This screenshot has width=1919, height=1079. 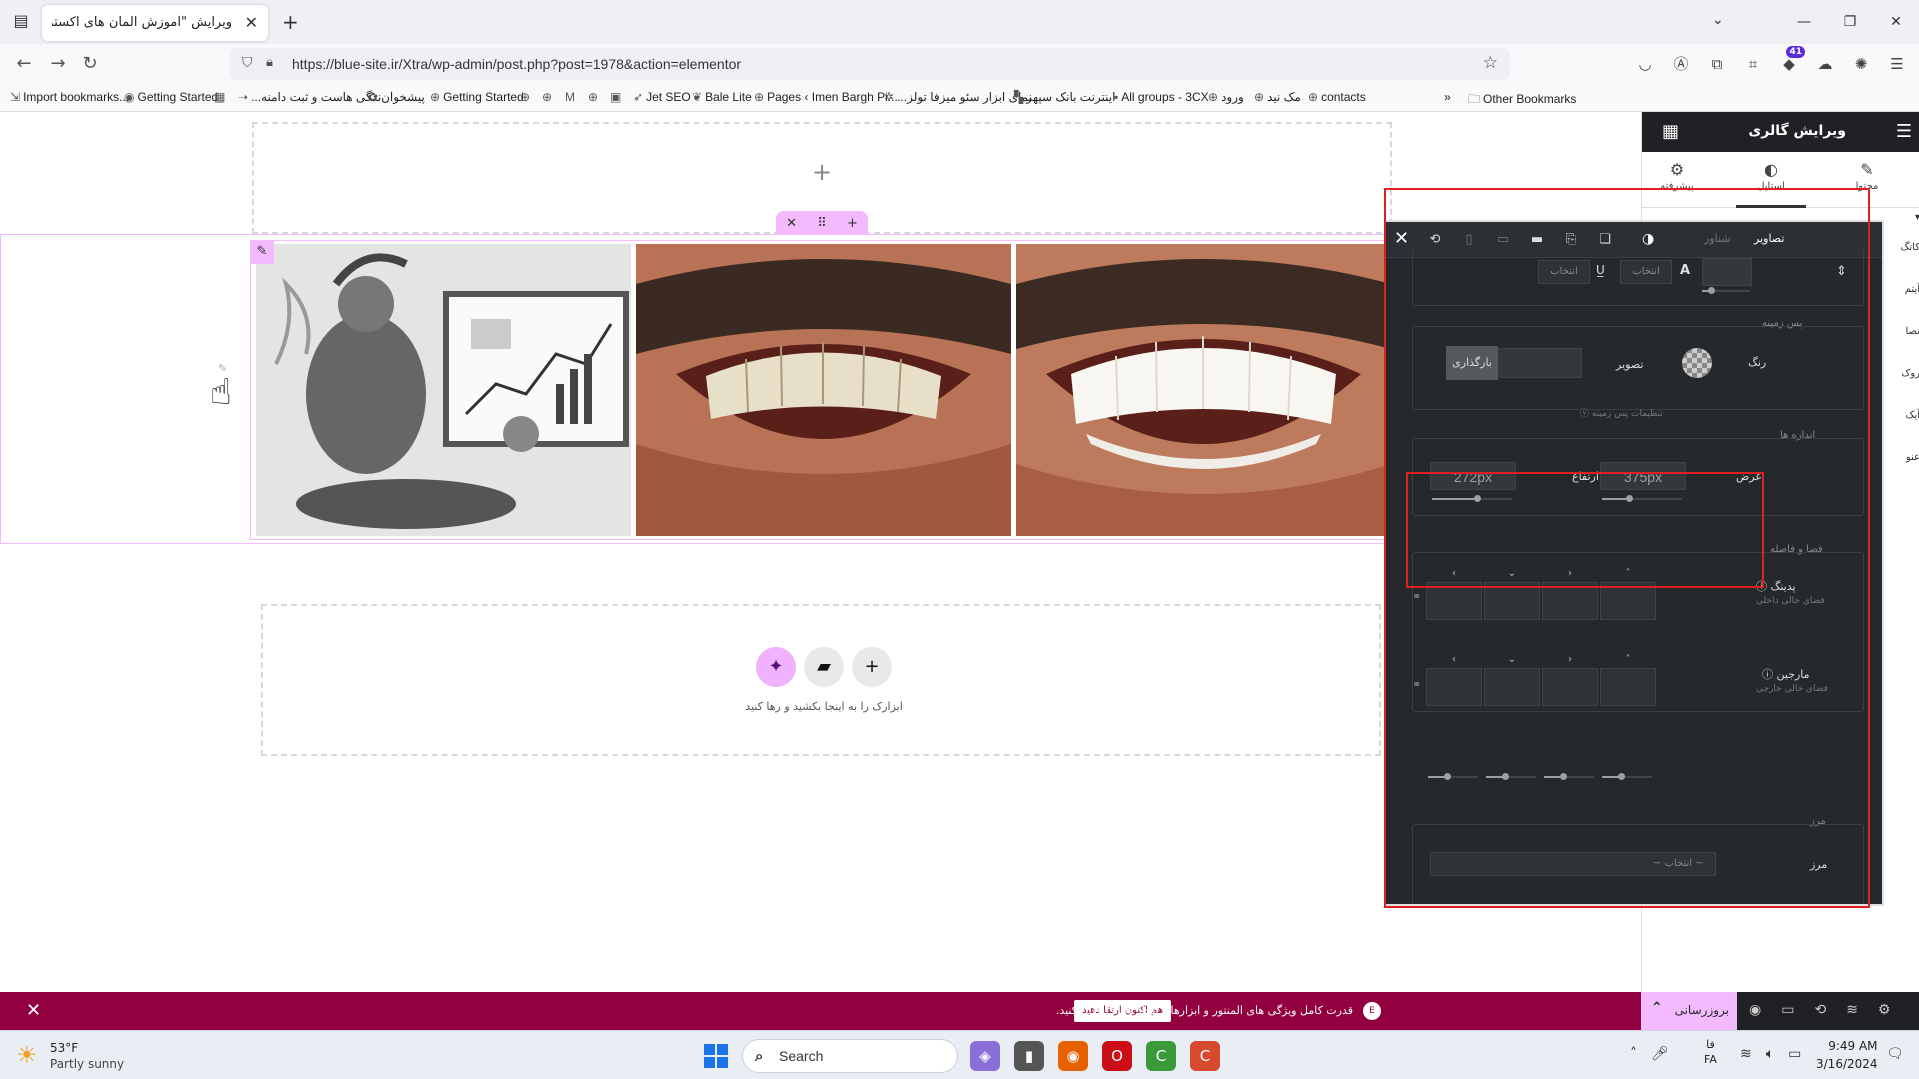 What do you see at coordinates (1453, 776) in the screenshot?
I see `margin-left-slider` at bounding box center [1453, 776].